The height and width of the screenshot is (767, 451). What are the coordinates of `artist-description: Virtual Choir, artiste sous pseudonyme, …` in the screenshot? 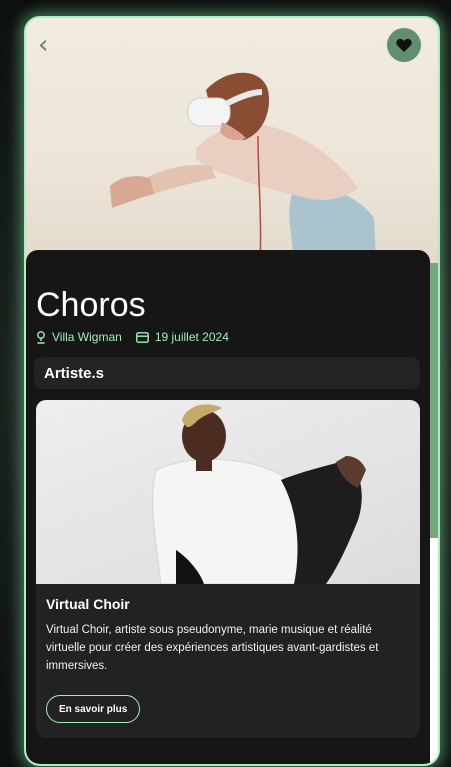 It's located at (212, 648).